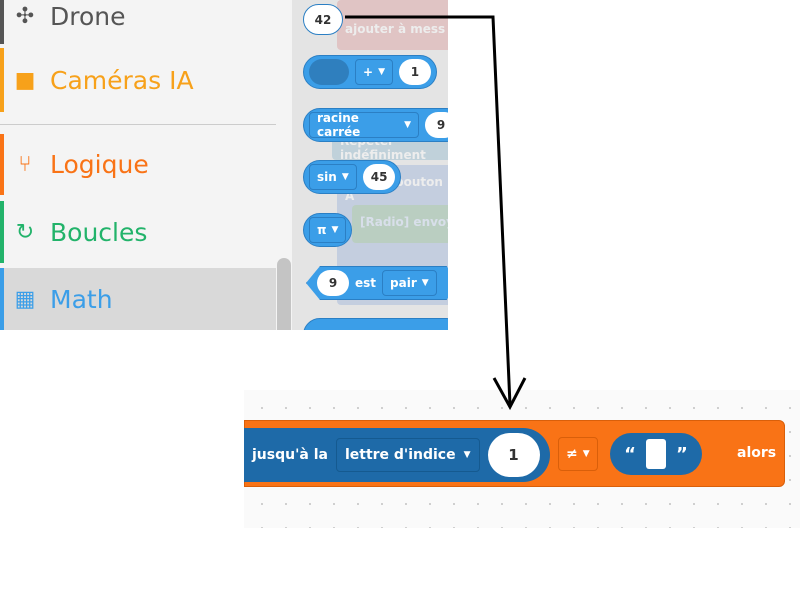 The width and height of the screenshot is (800, 600). Describe the element at coordinates (428, 210) in the screenshot. I see `arrow-line` at that location.